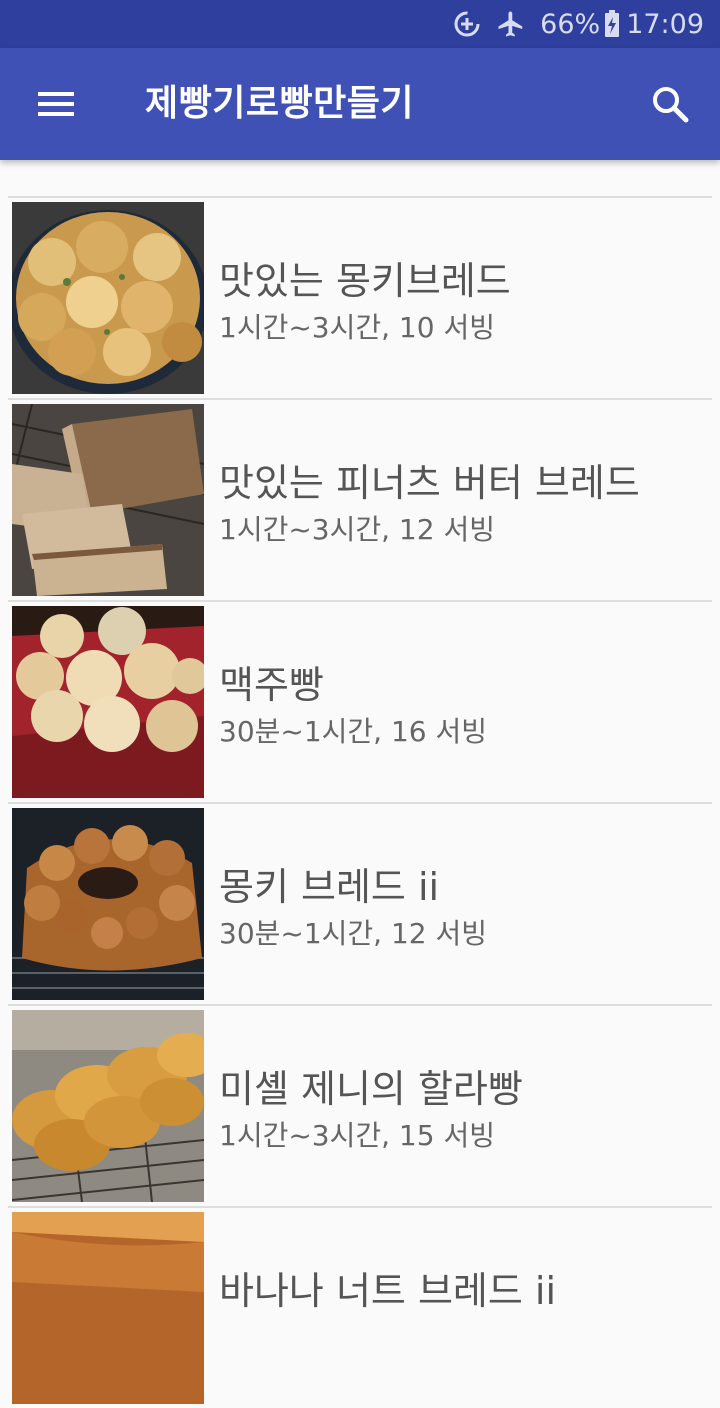 The image size is (720, 1408). I want to click on recipe-item: 미셸 제니의 할라빵 1시간~3시간, 15 서빙, so click(360, 1105).